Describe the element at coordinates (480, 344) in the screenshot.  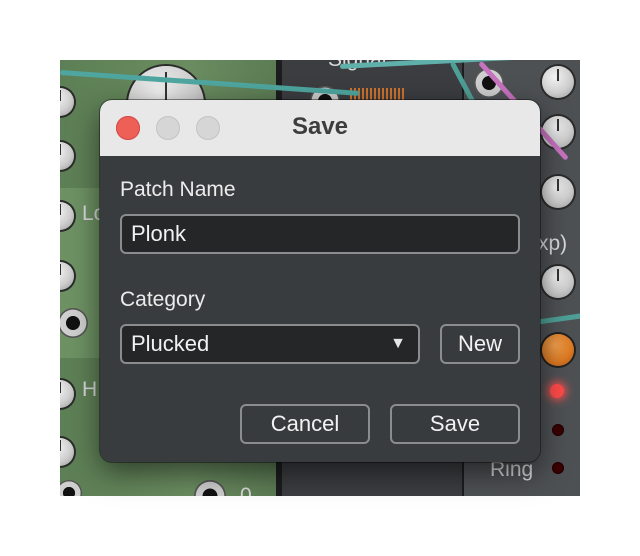
I see `new-category-button: New` at that location.